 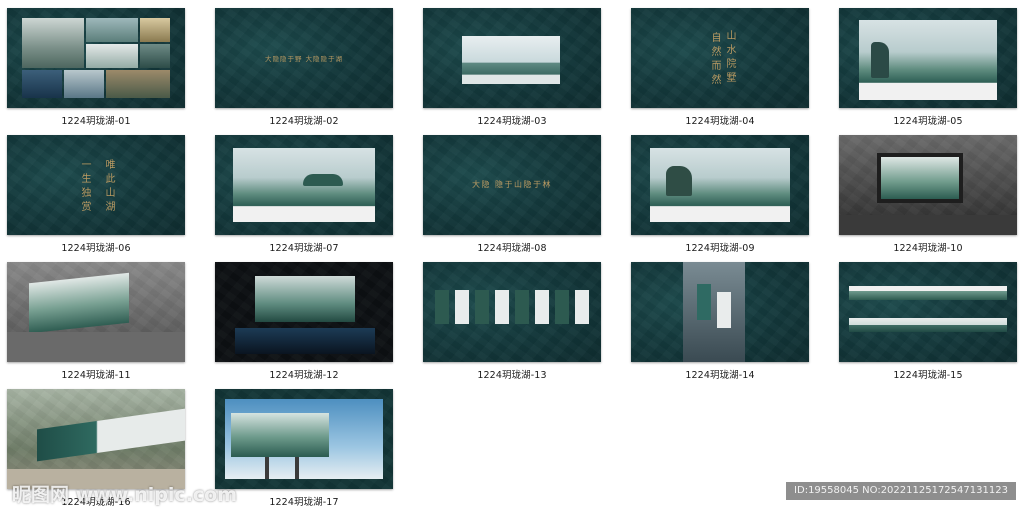 I want to click on image-collage, so click(x=96, y=58).